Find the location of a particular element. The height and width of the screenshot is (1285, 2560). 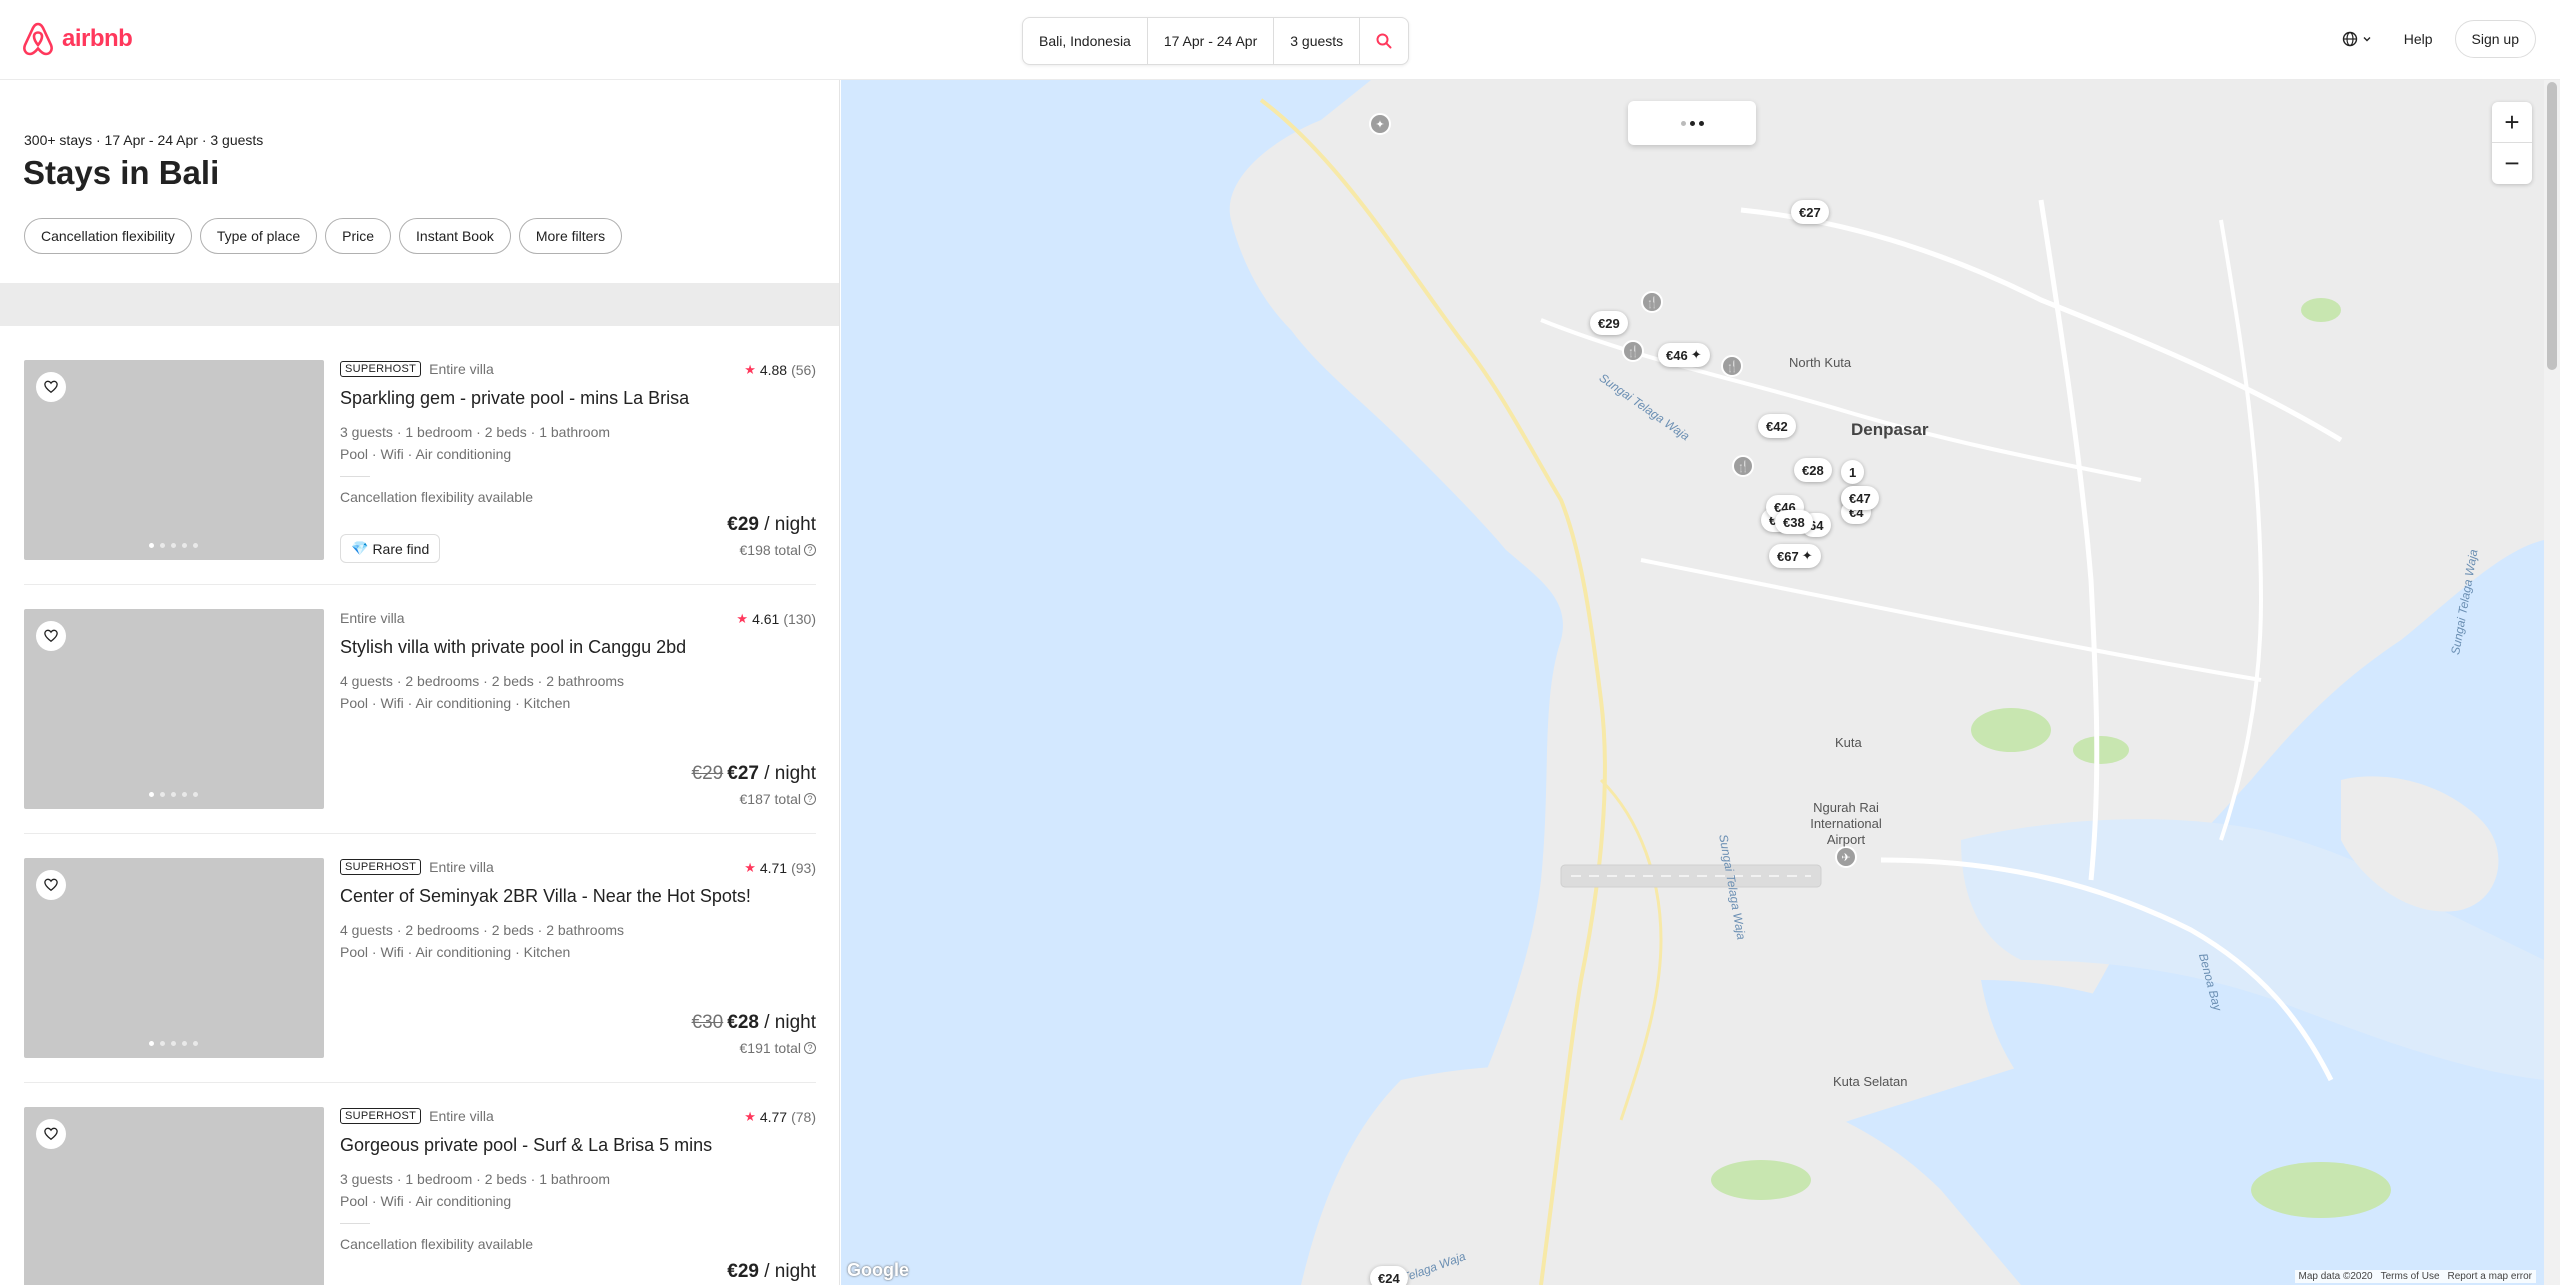

listing-amenities: Pool · Wifi · Air conditioning is located at coordinates (426, 454).